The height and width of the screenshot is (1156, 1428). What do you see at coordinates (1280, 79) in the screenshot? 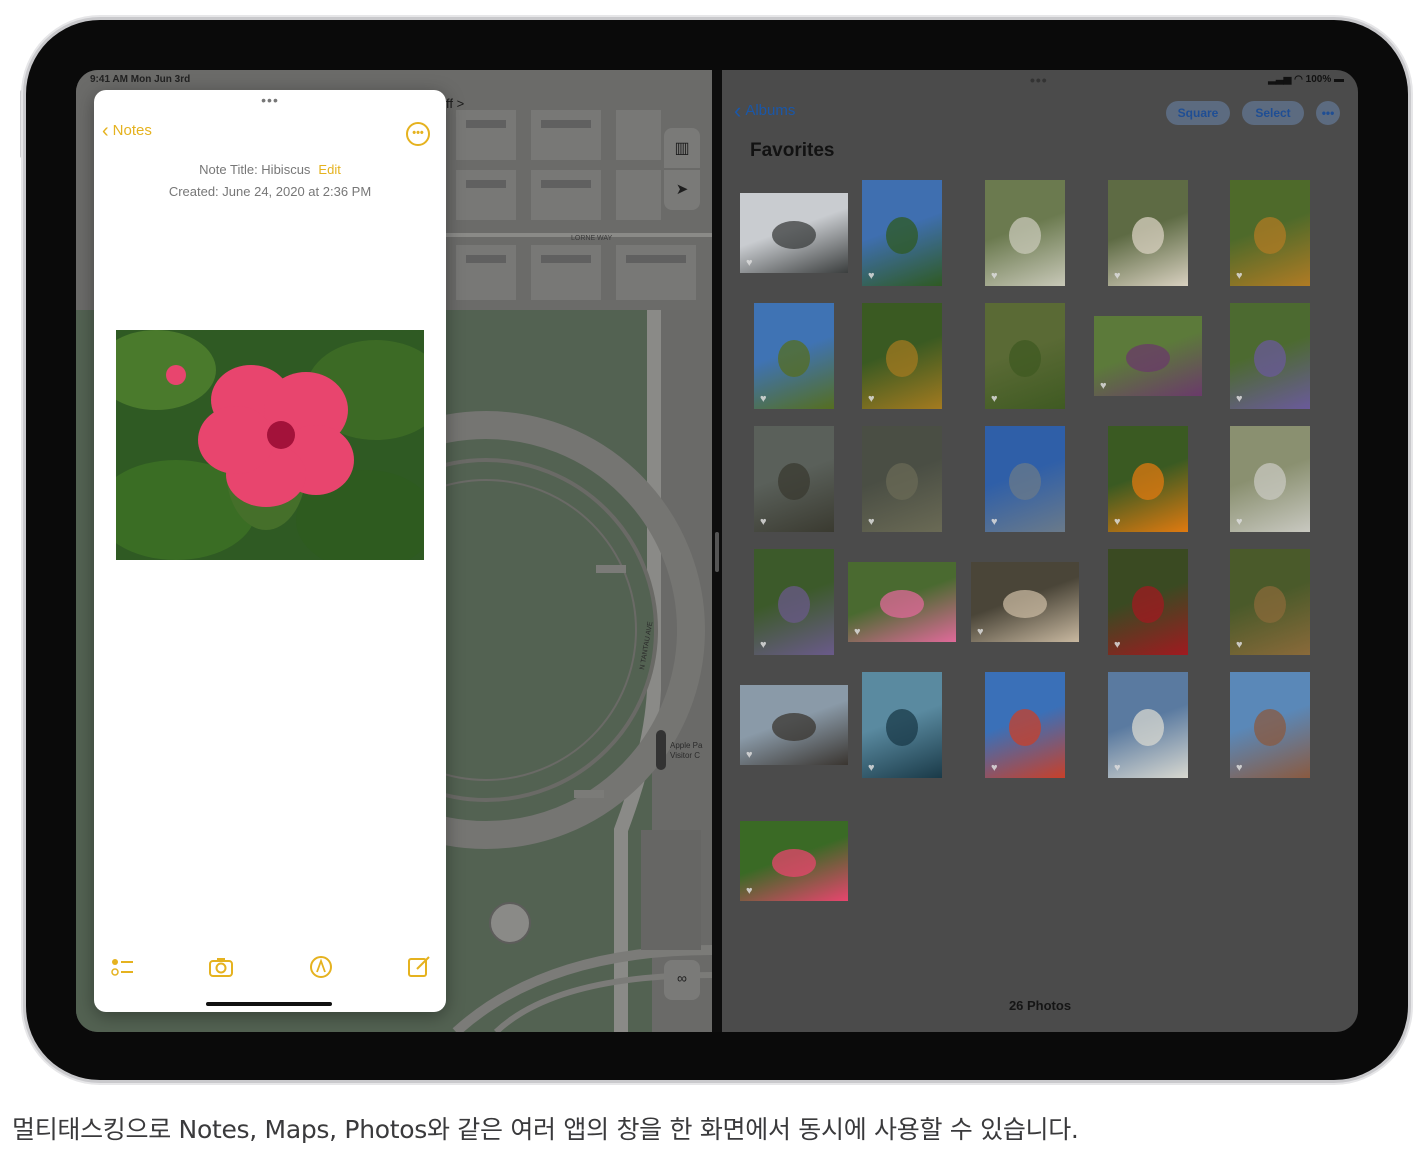
I see `signal-icon: ▂▃▅` at bounding box center [1280, 79].